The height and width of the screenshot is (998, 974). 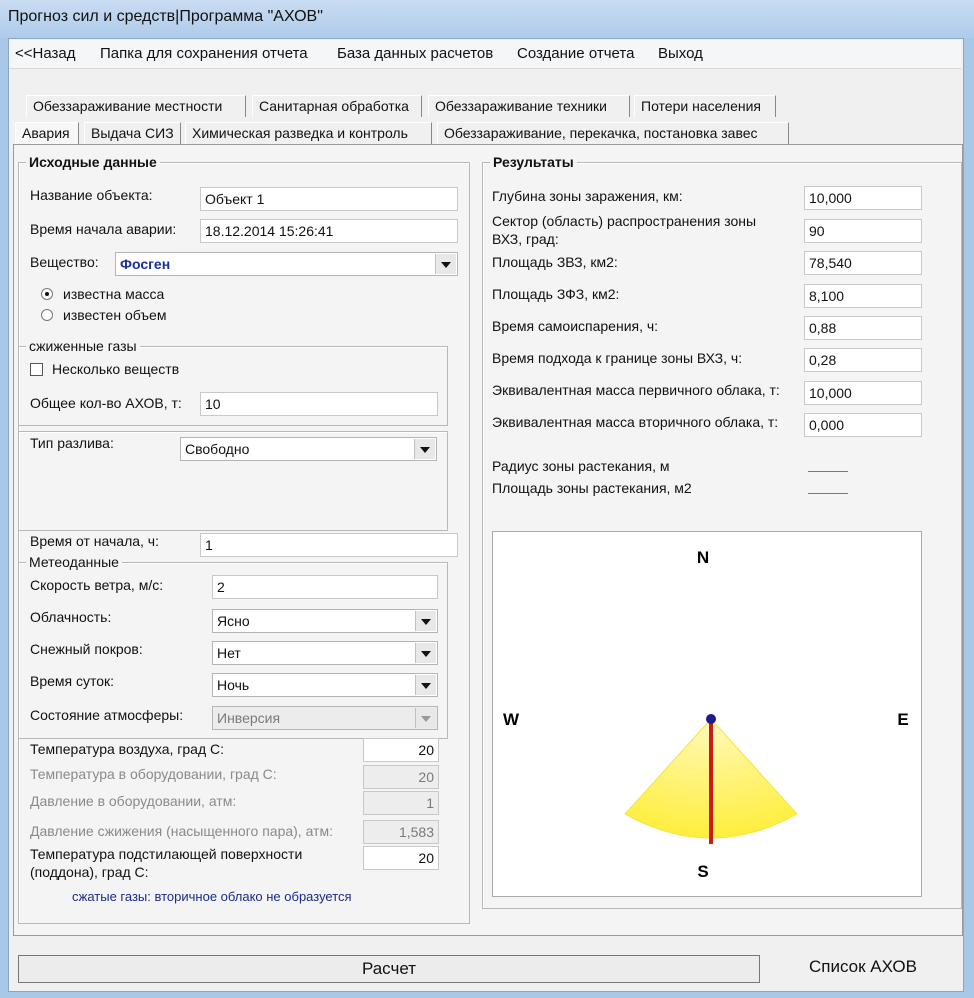 What do you see at coordinates (106, 403) in the screenshot?
I see `total-ahov-label: Общее кол-во АХОВ, т:` at bounding box center [106, 403].